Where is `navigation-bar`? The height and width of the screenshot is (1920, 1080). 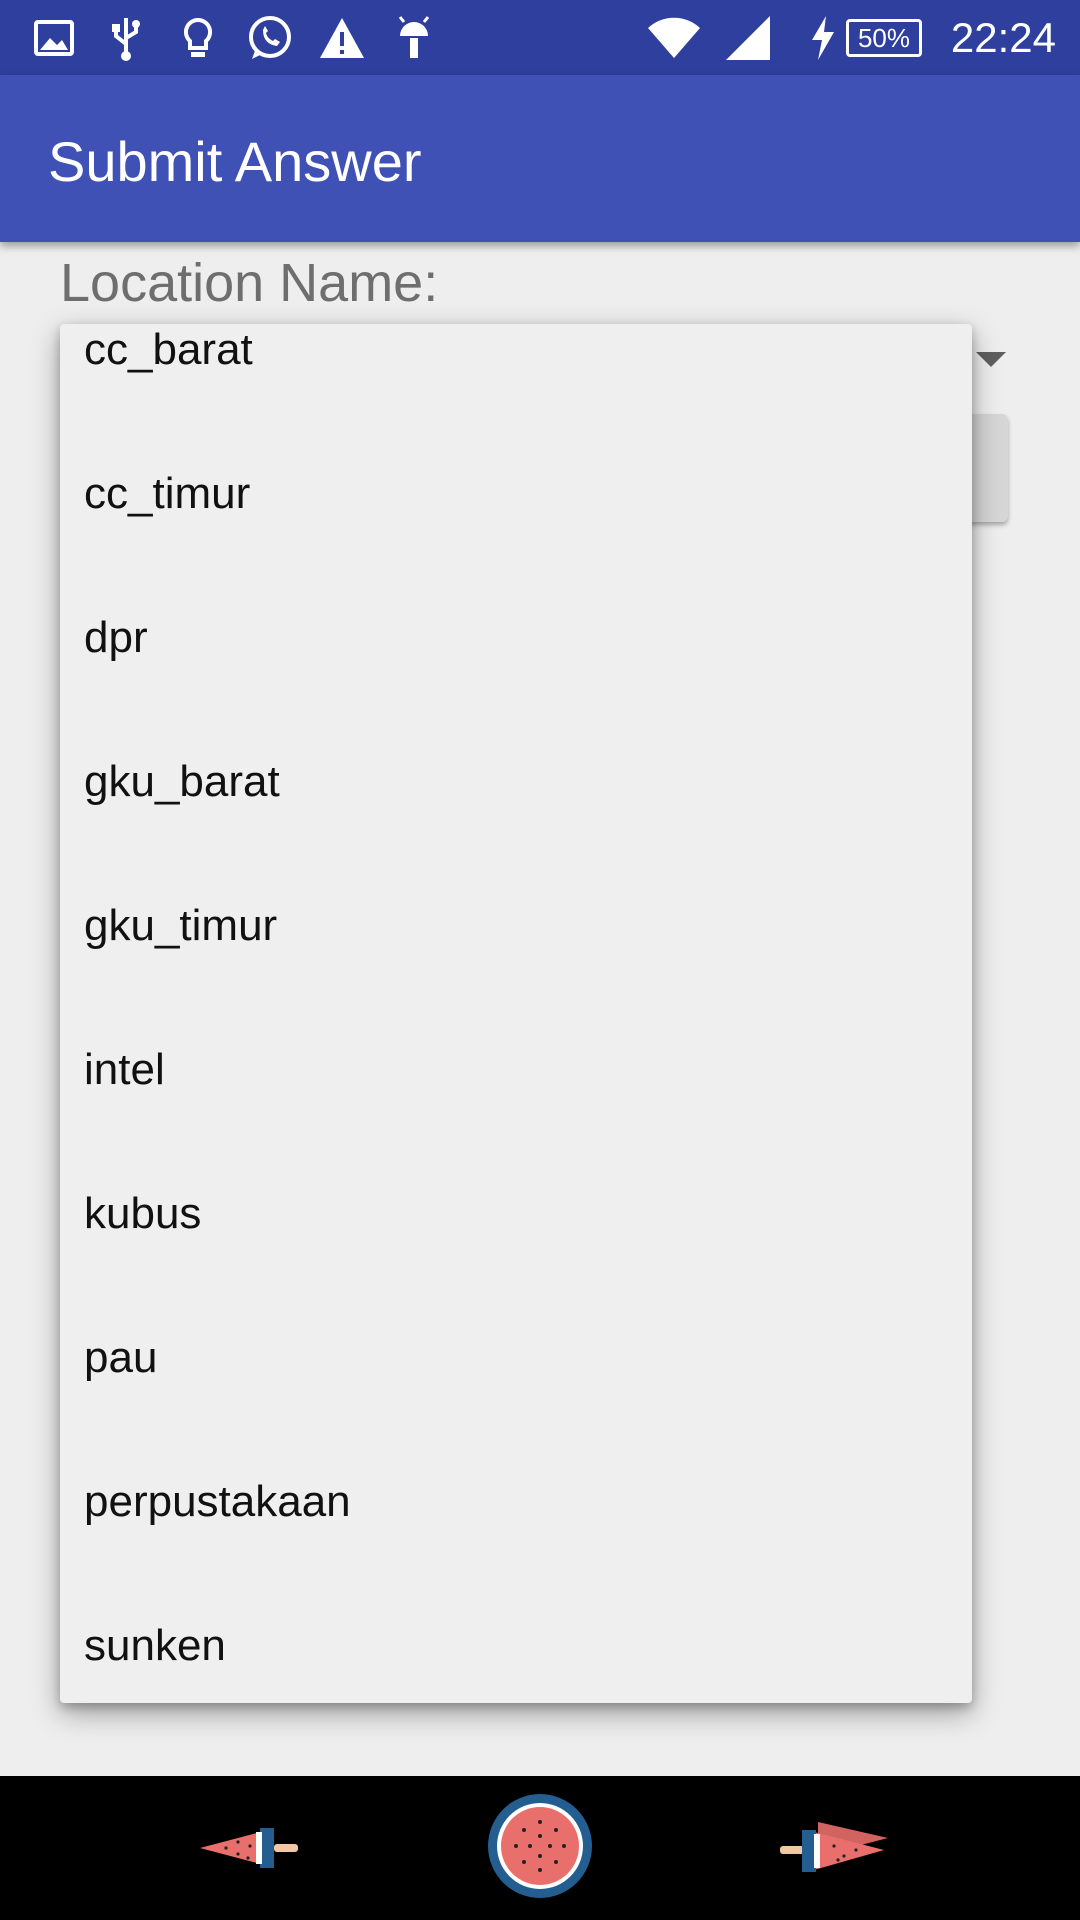
navigation-bar is located at coordinates (540, 1848).